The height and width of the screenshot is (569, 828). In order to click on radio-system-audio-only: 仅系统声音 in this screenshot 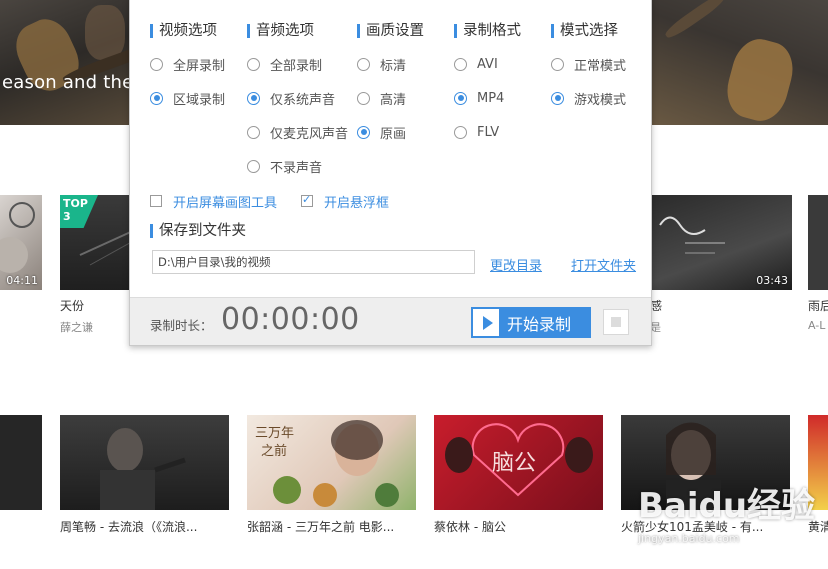, I will do `click(291, 98)`.